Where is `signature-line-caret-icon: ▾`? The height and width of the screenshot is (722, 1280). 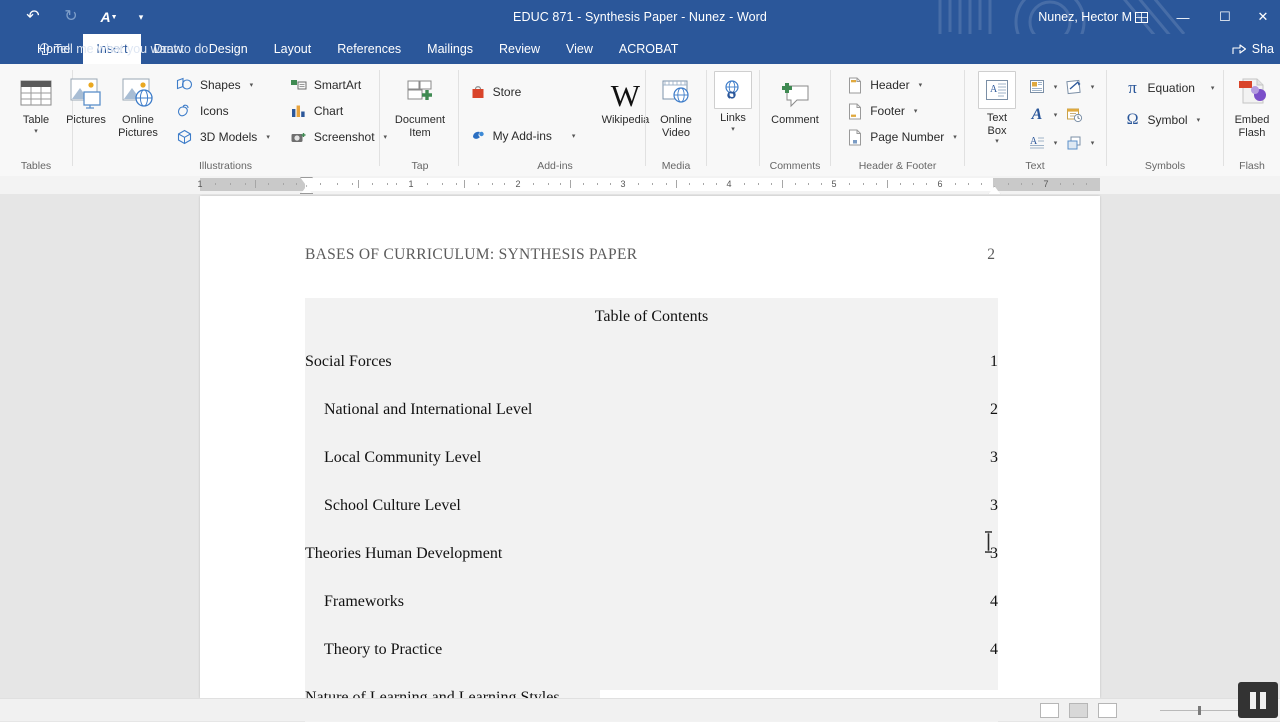
signature-line-caret-icon: ▾ is located at coordinates (1092, 87).